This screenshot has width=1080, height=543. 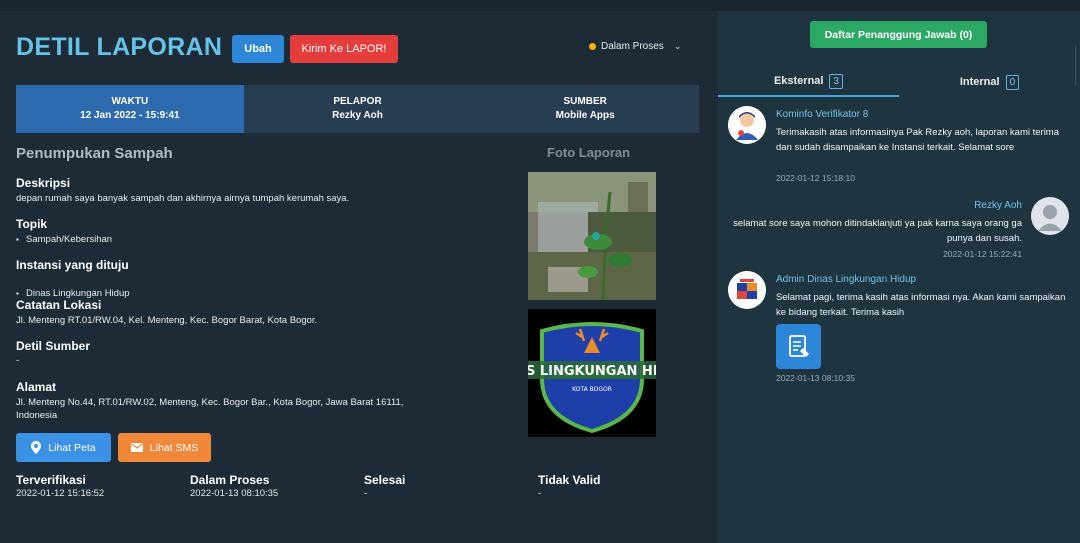 I want to click on tab-external: Eksternal 3, so click(x=808, y=82).